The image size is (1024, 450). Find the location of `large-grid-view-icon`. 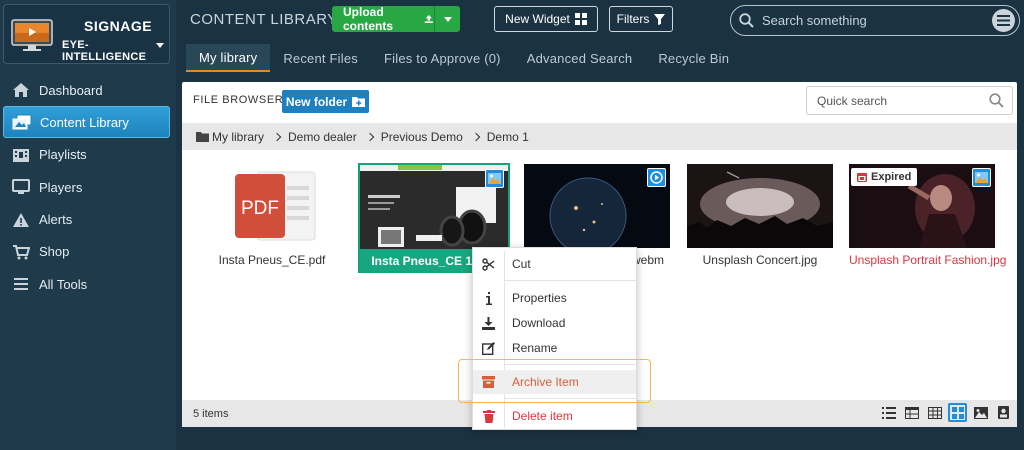

large-grid-view-icon is located at coordinates (957, 412).